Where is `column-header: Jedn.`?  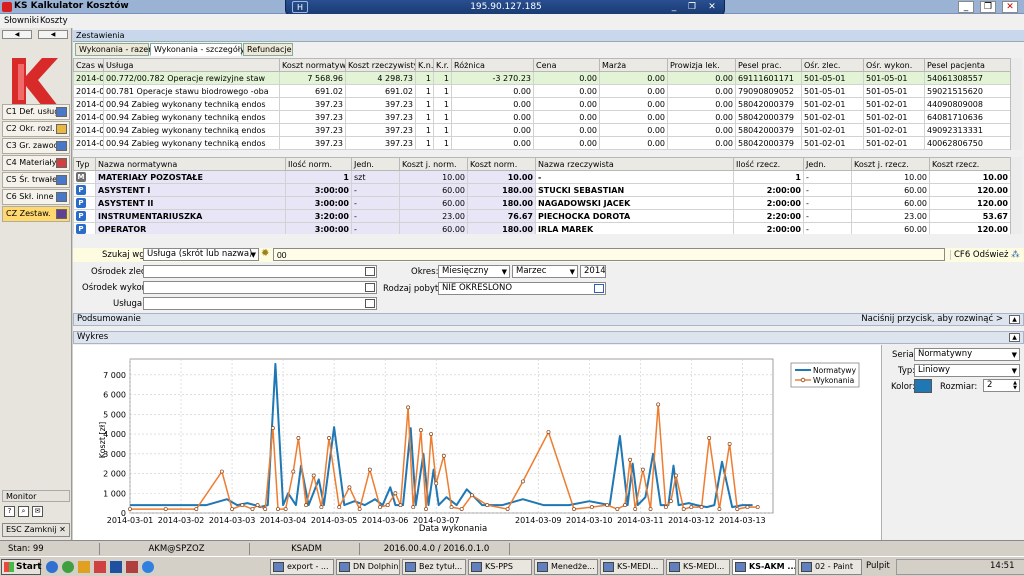 column-header: Jedn. is located at coordinates (375, 164).